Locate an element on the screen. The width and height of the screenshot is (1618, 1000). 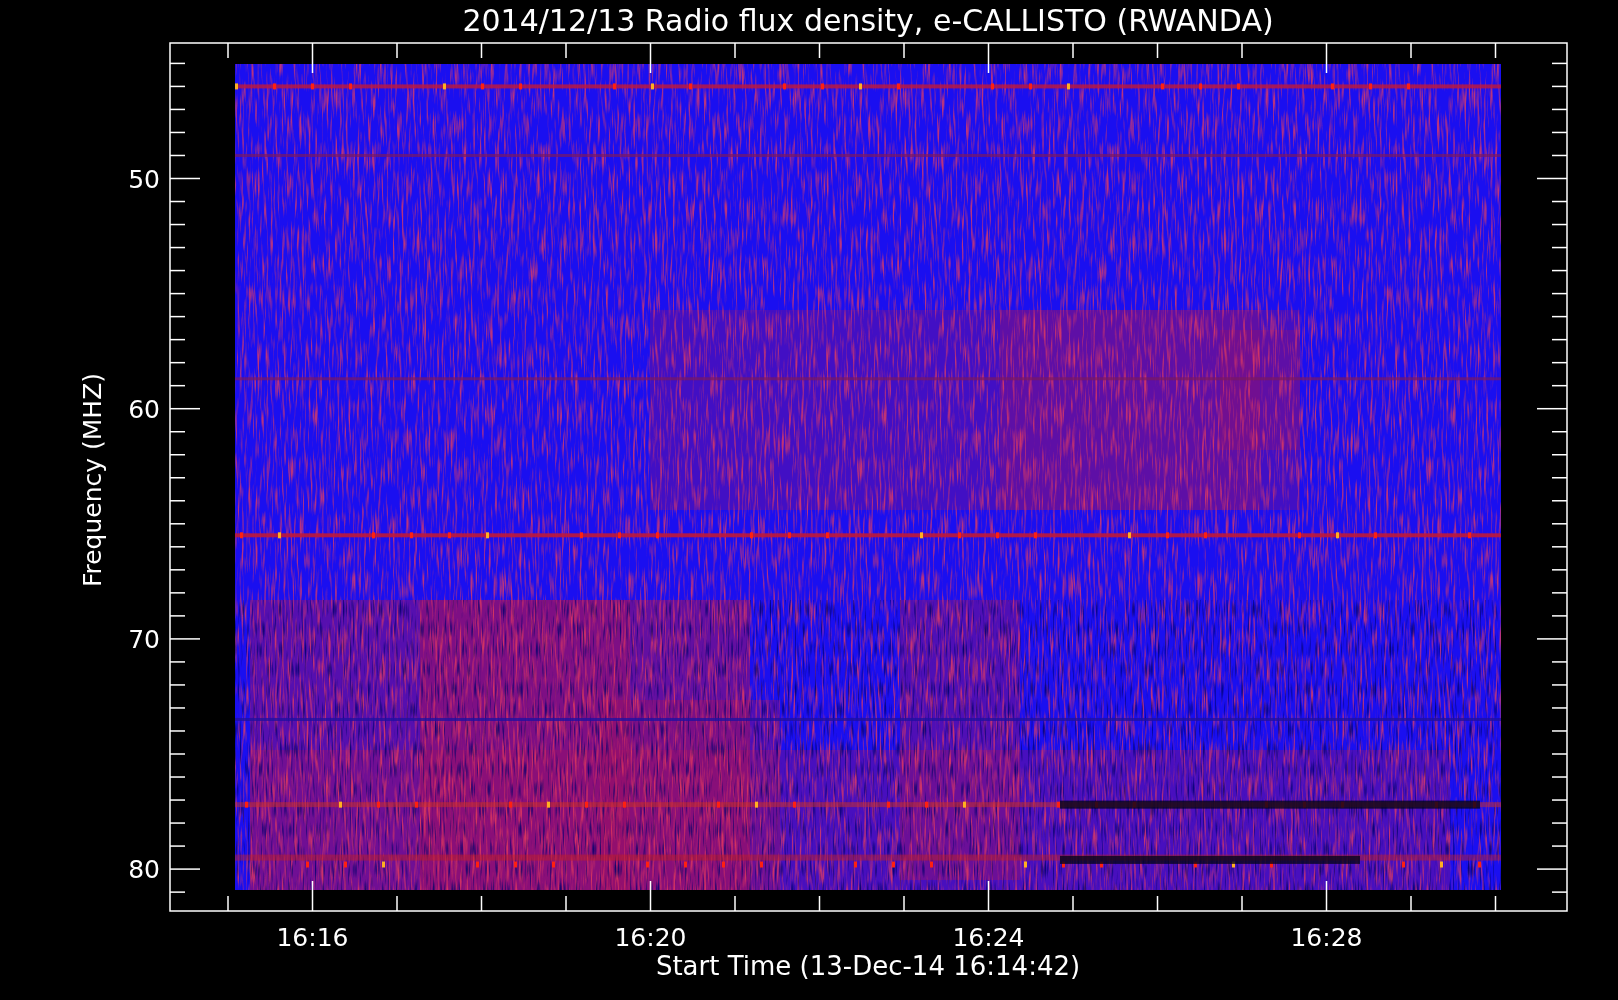
tick-label: 16:24 is located at coordinates (988, 937).